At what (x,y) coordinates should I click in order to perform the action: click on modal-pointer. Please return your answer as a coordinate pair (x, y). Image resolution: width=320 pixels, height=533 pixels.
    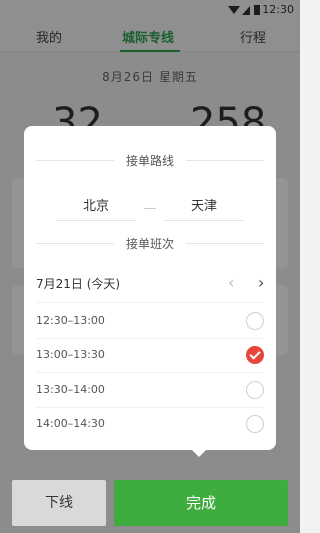
    Looking at the image, I should click on (199, 452).